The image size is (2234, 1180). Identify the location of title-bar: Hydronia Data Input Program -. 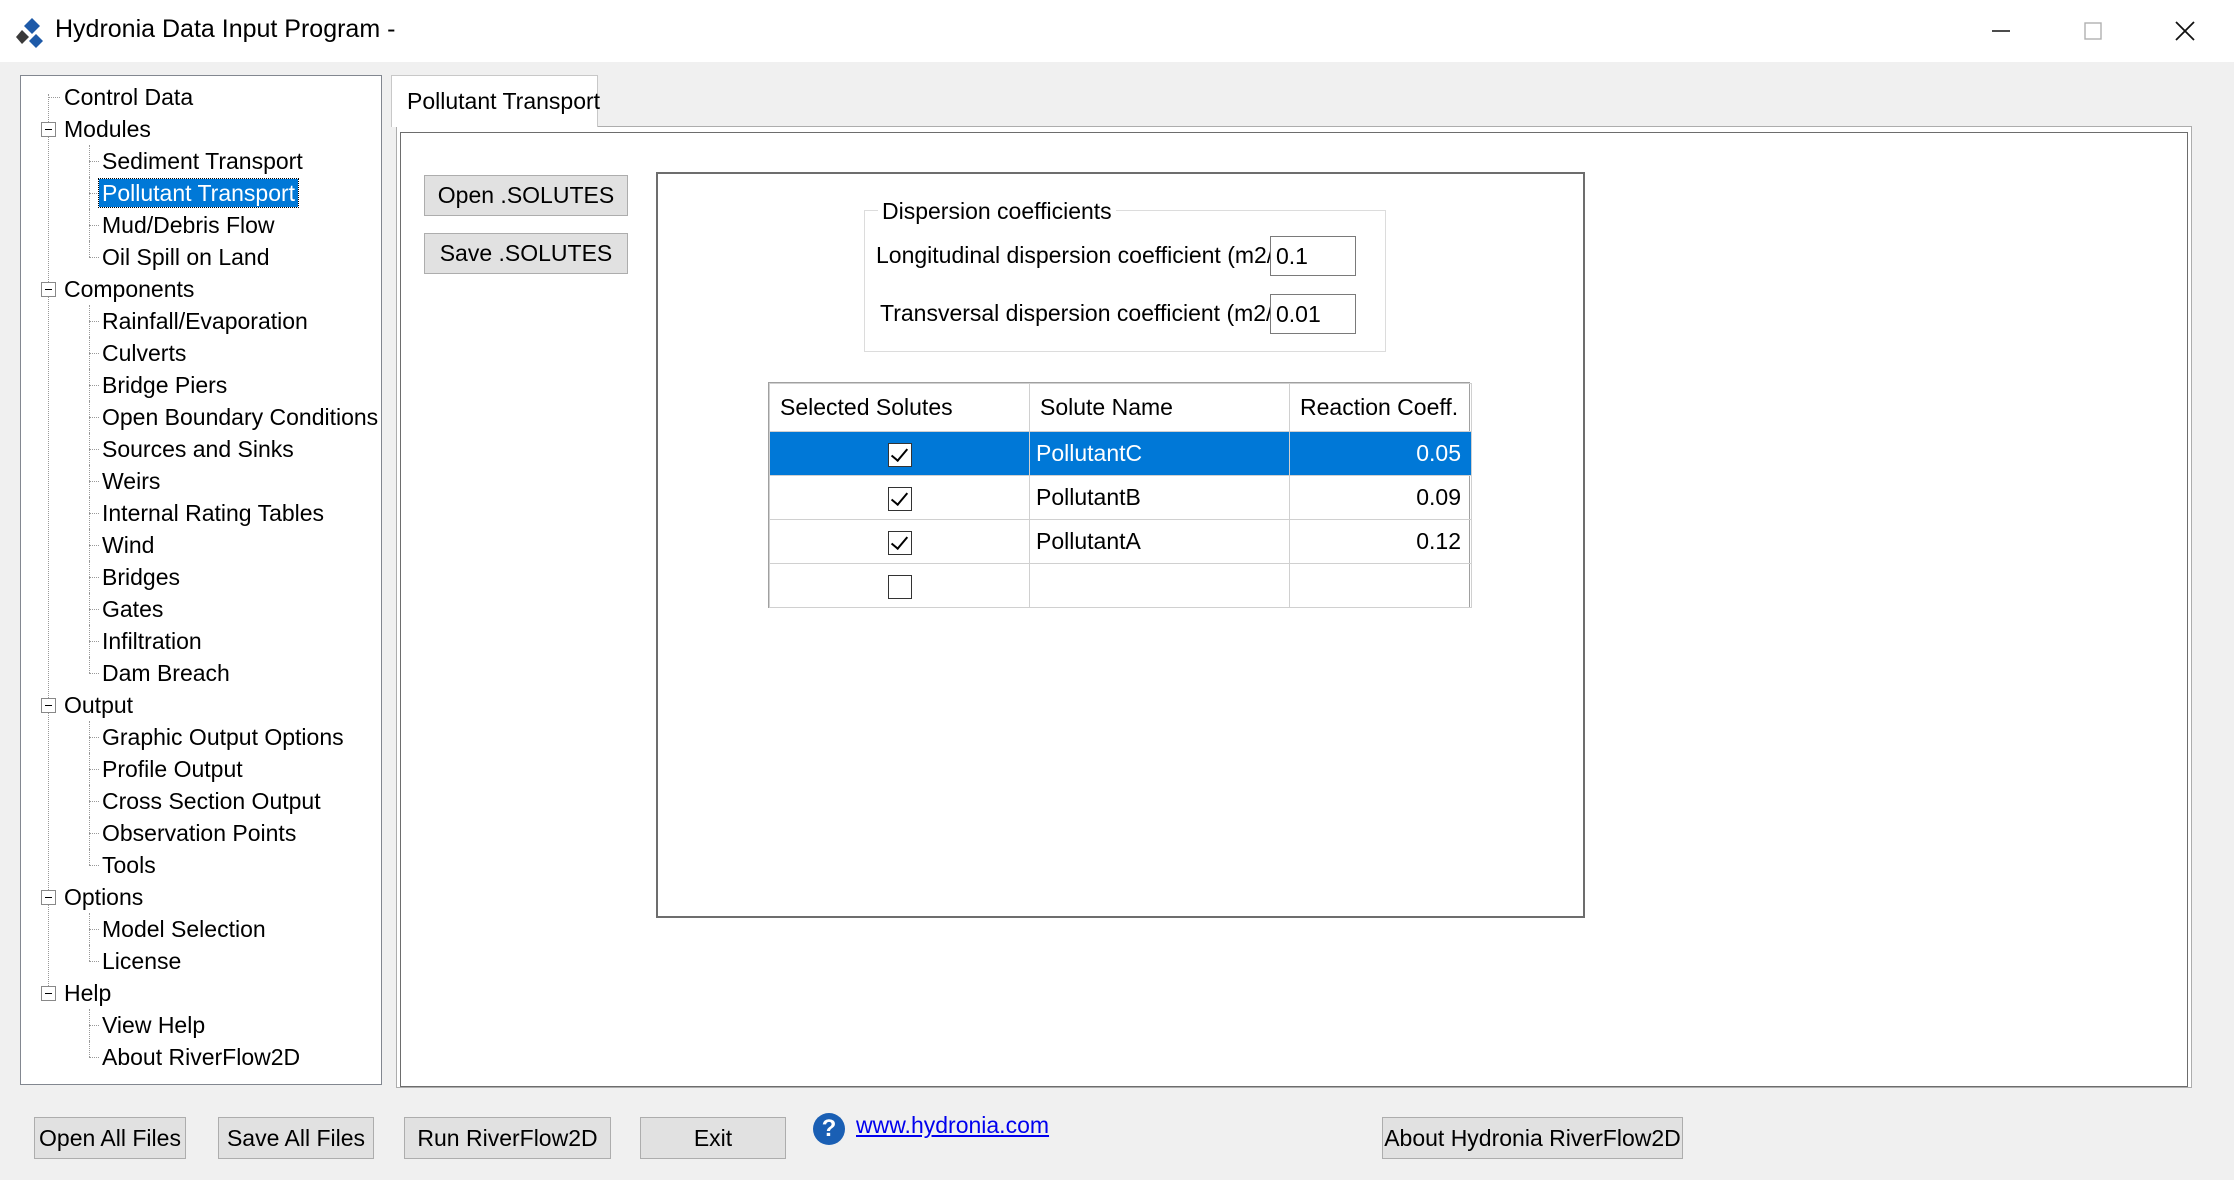
(1117, 31).